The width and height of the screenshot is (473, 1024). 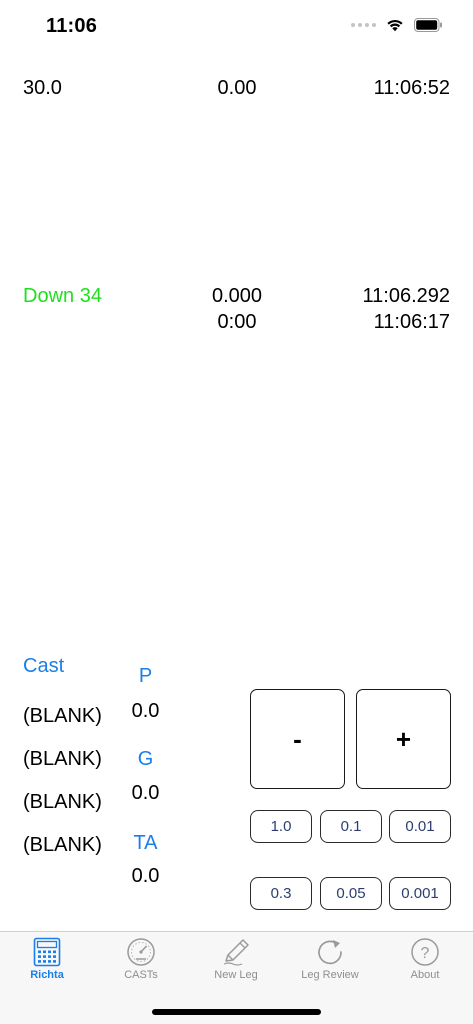 I want to click on tab-about: ? About, so click(x=425, y=962).